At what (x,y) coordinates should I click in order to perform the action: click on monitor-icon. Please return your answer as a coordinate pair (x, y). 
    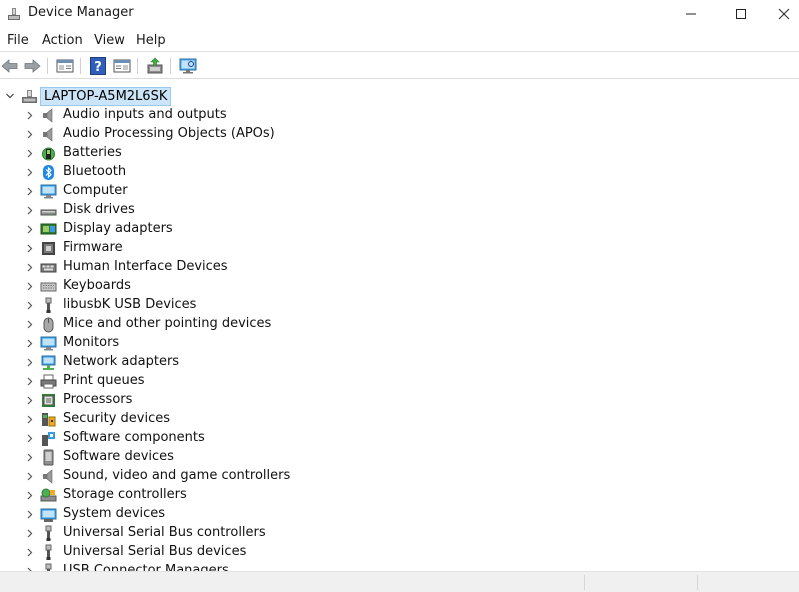
    Looking at the image, I should click on (48, 343).